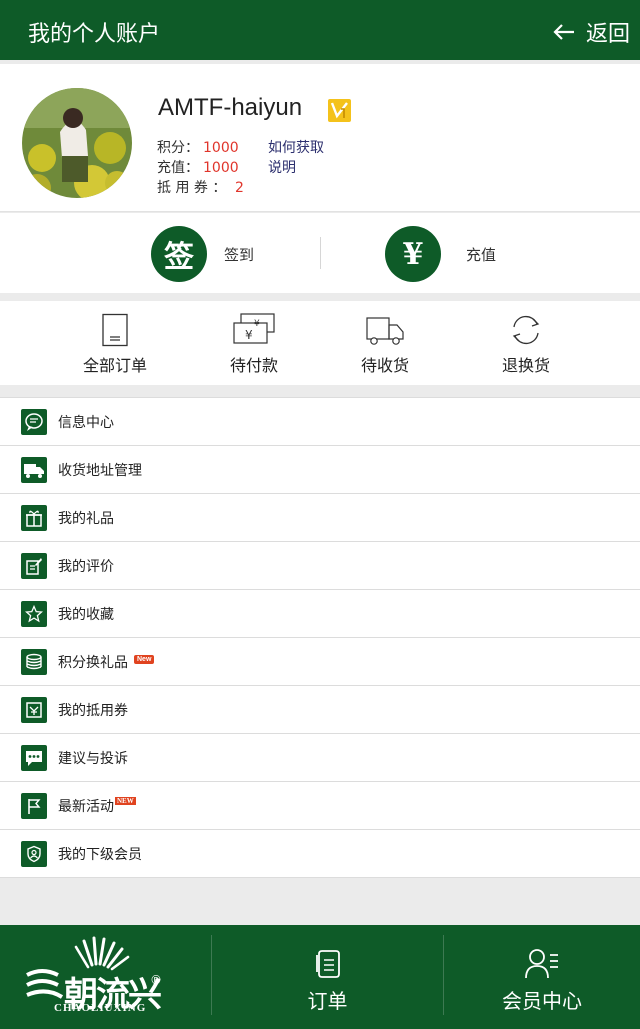  I want to click on order-all: 全部订单, so click(115, 343).